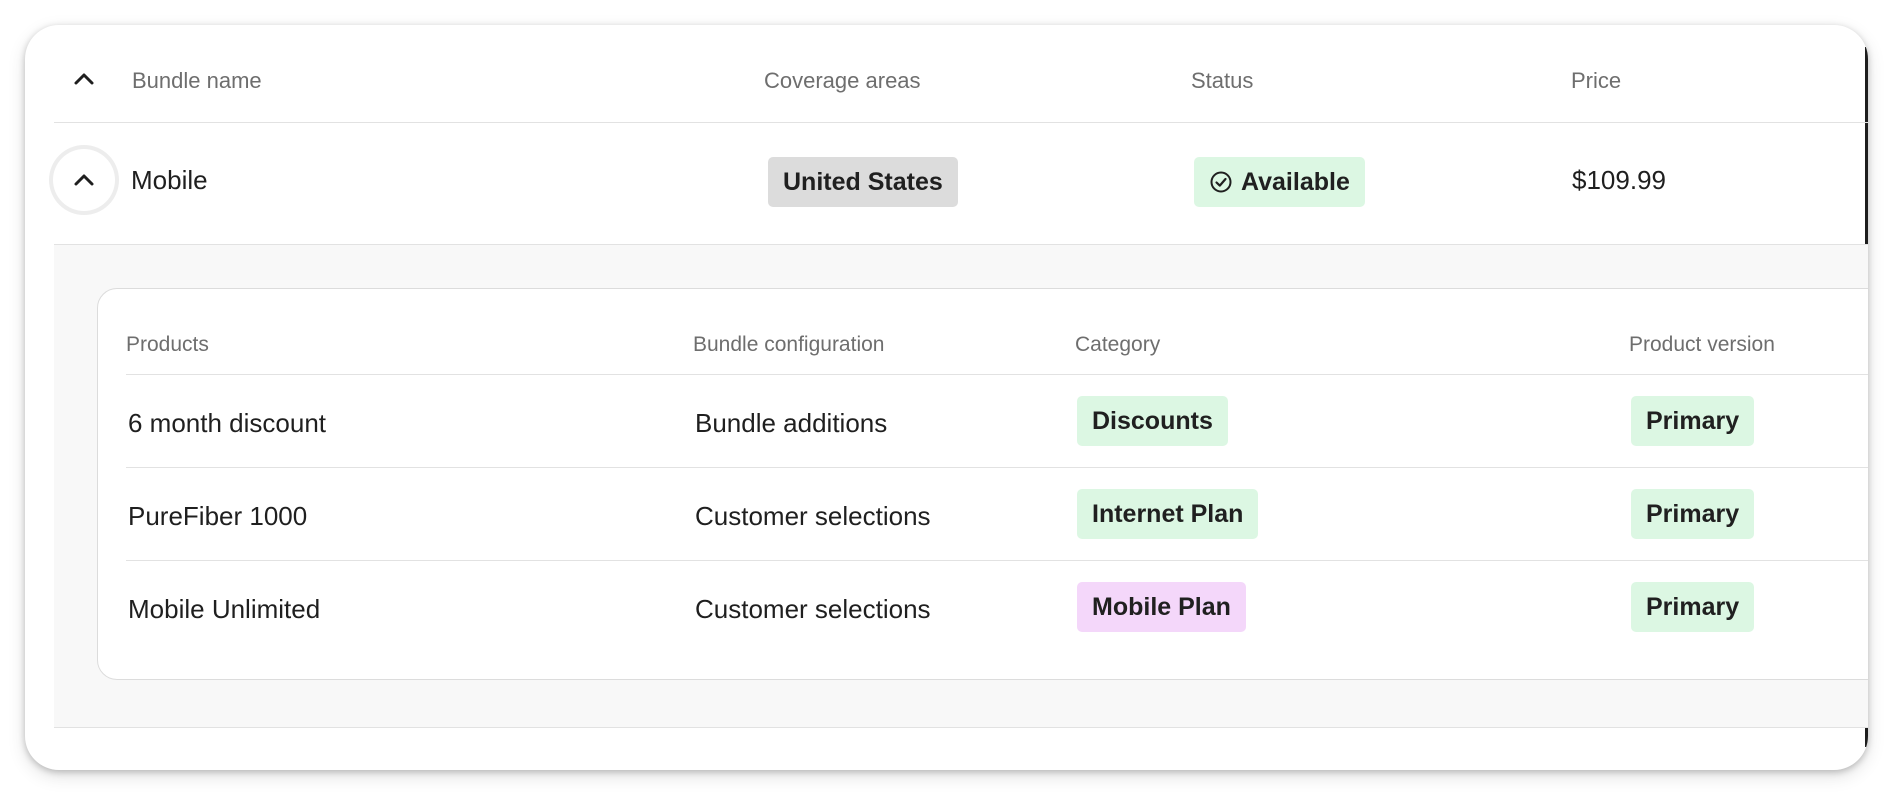 The height and width of the screenshot is (796, 1894). I want to click on table-row: Mobile United States Available $109.99, so click(960, 183).